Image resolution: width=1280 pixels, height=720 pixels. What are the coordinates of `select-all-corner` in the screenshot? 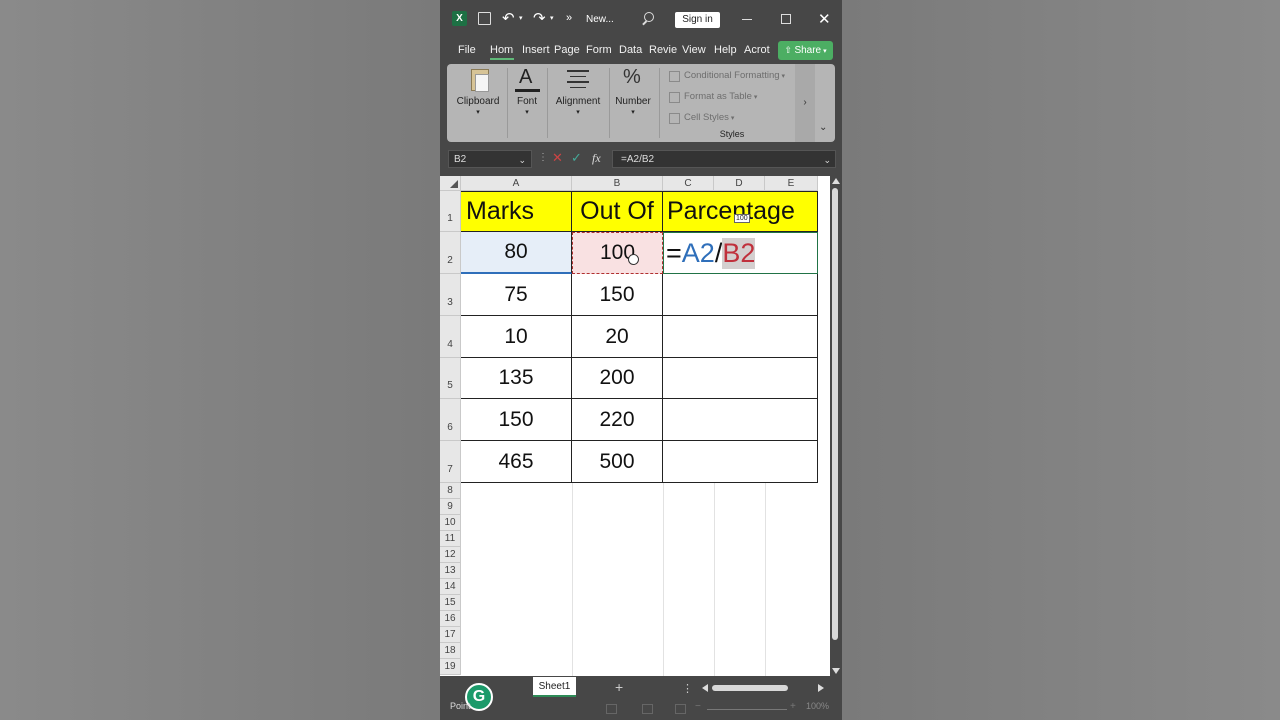 It's located at (450, 183).